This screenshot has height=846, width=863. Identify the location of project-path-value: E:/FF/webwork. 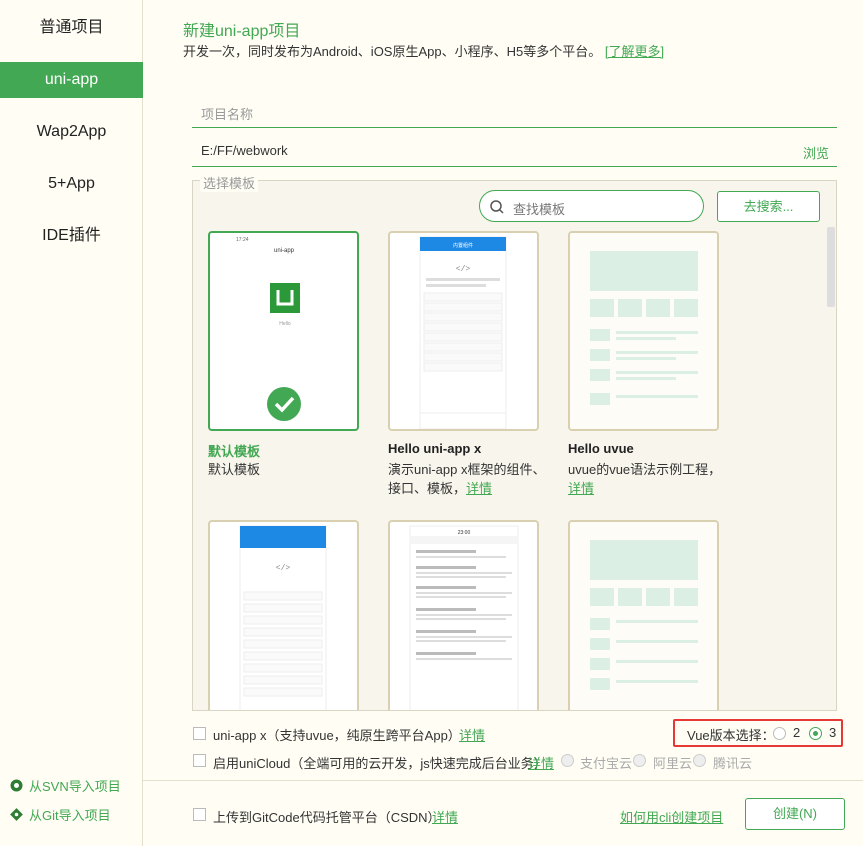
(244, 150).